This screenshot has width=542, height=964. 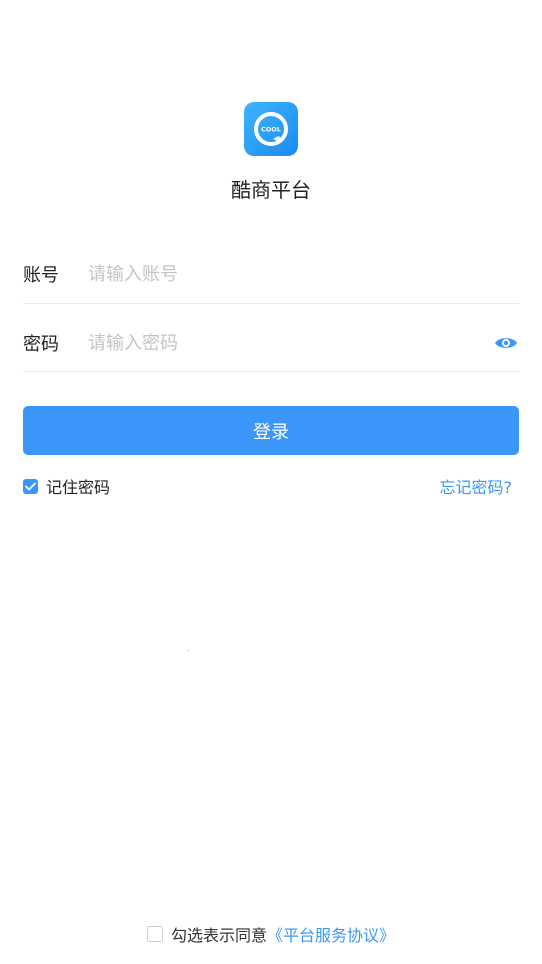 I want to click on remember-checkbox, so click(x=30, y=486).